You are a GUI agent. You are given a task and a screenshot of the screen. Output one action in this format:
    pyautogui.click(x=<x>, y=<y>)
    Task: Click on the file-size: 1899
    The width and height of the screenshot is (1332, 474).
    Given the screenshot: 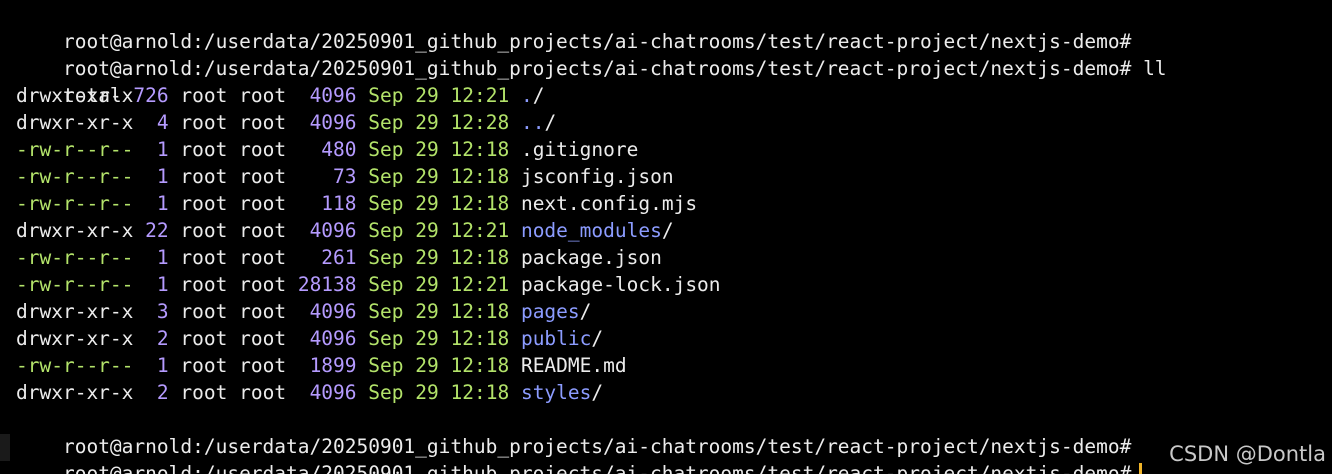 What is the action you would take?
    pyautogui.click(x=327, y=365)
    